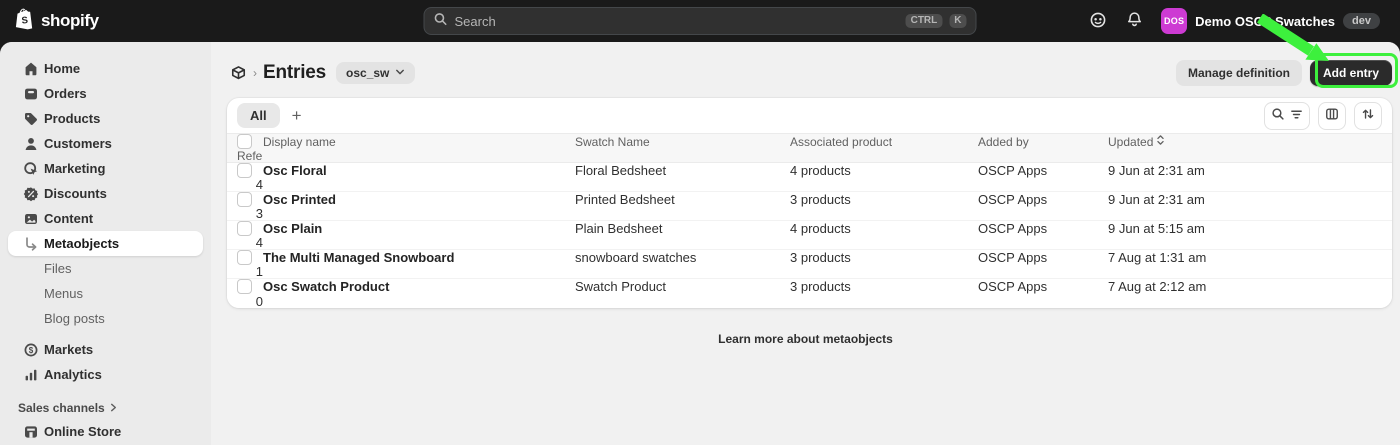 The width and height of the screenshot is (1400, 445). I want to click on sidebar-item-content: Content, so click(105, 218).